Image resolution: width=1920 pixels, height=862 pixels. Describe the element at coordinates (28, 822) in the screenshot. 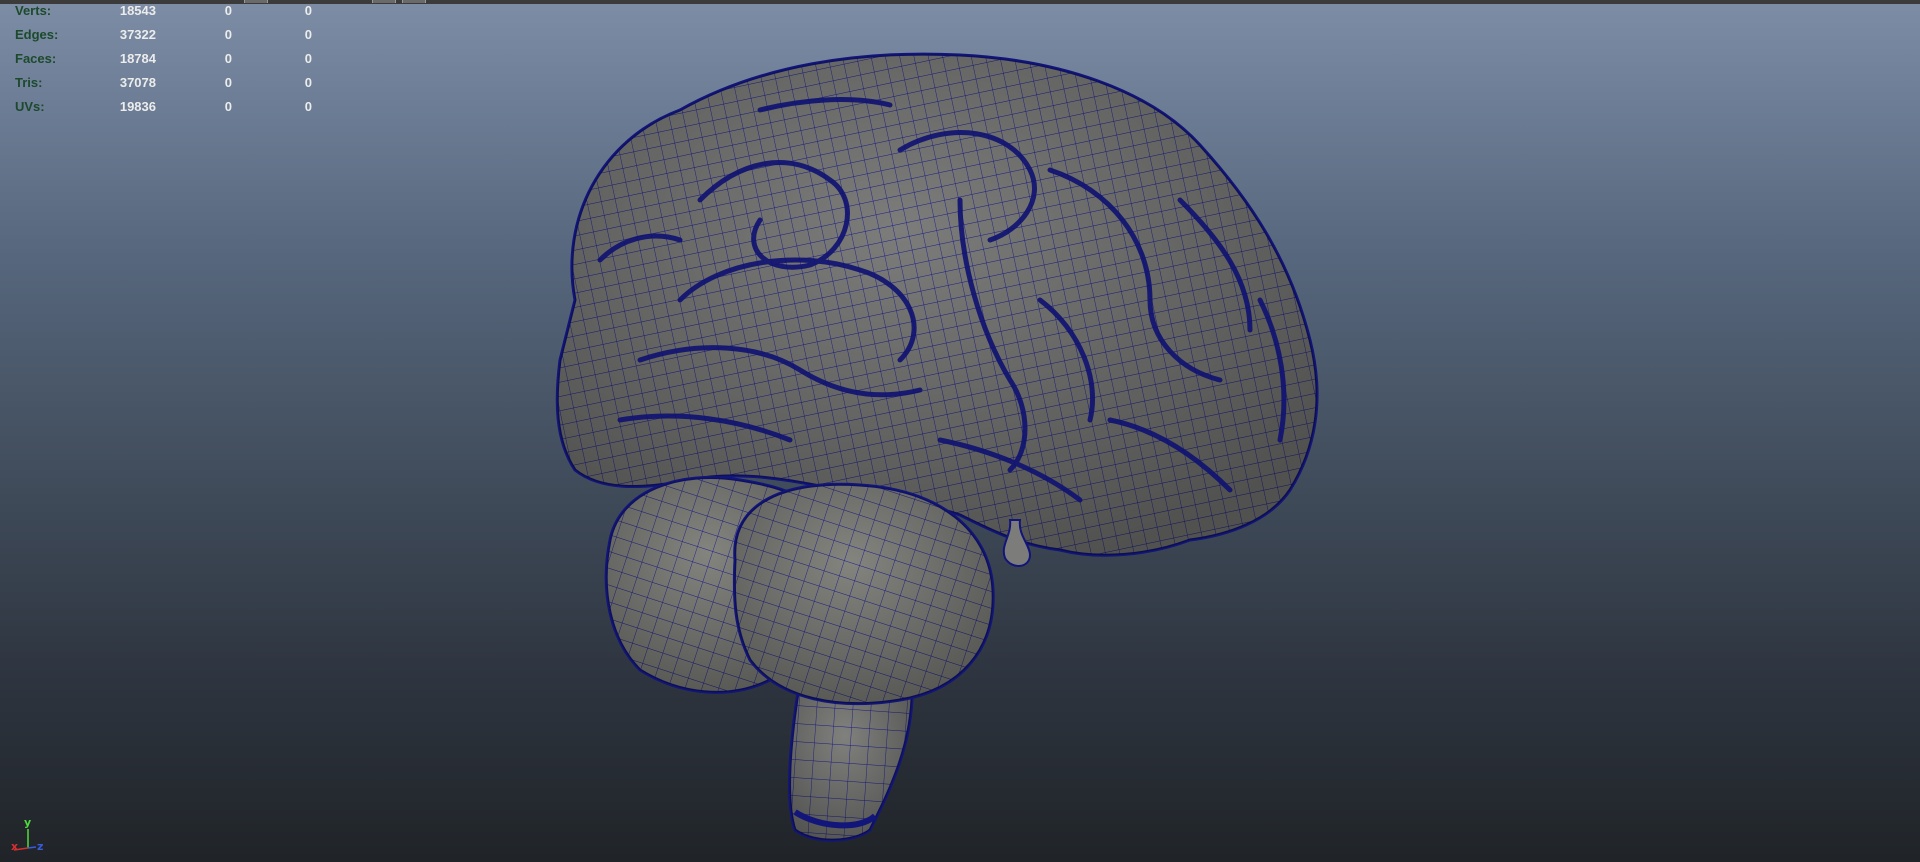

I see `axis-y-label: y` at that location.